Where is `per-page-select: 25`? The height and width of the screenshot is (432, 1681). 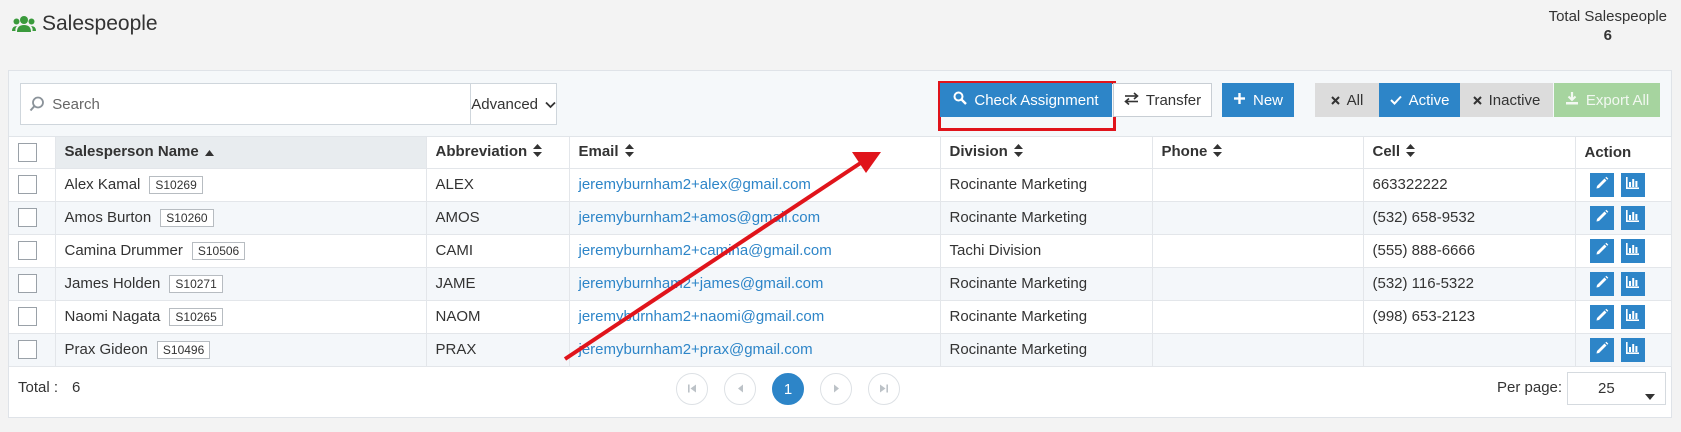 per-page-select: 25 is located at coordinates (1616, 388).